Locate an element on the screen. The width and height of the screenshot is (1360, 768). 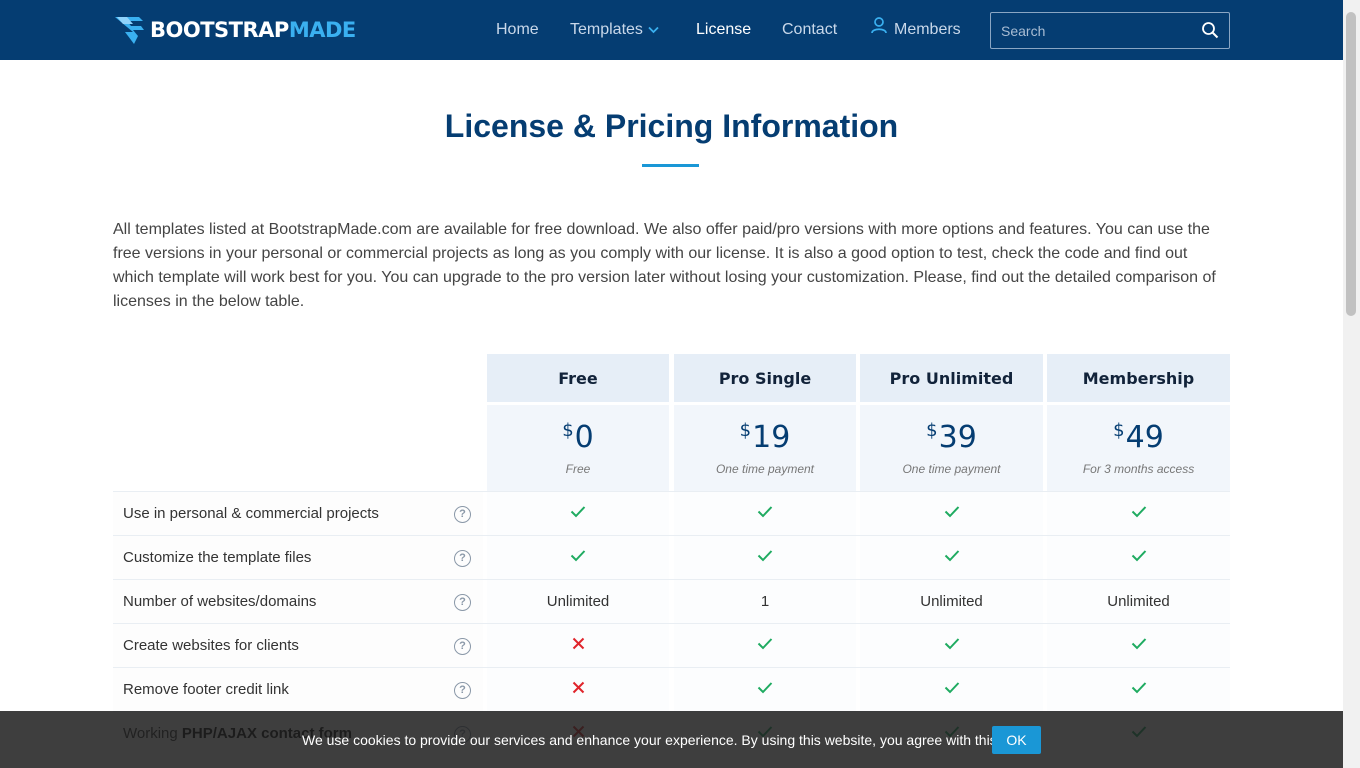
plan-name-1: Pro Single is located at coordinates (765, 378).